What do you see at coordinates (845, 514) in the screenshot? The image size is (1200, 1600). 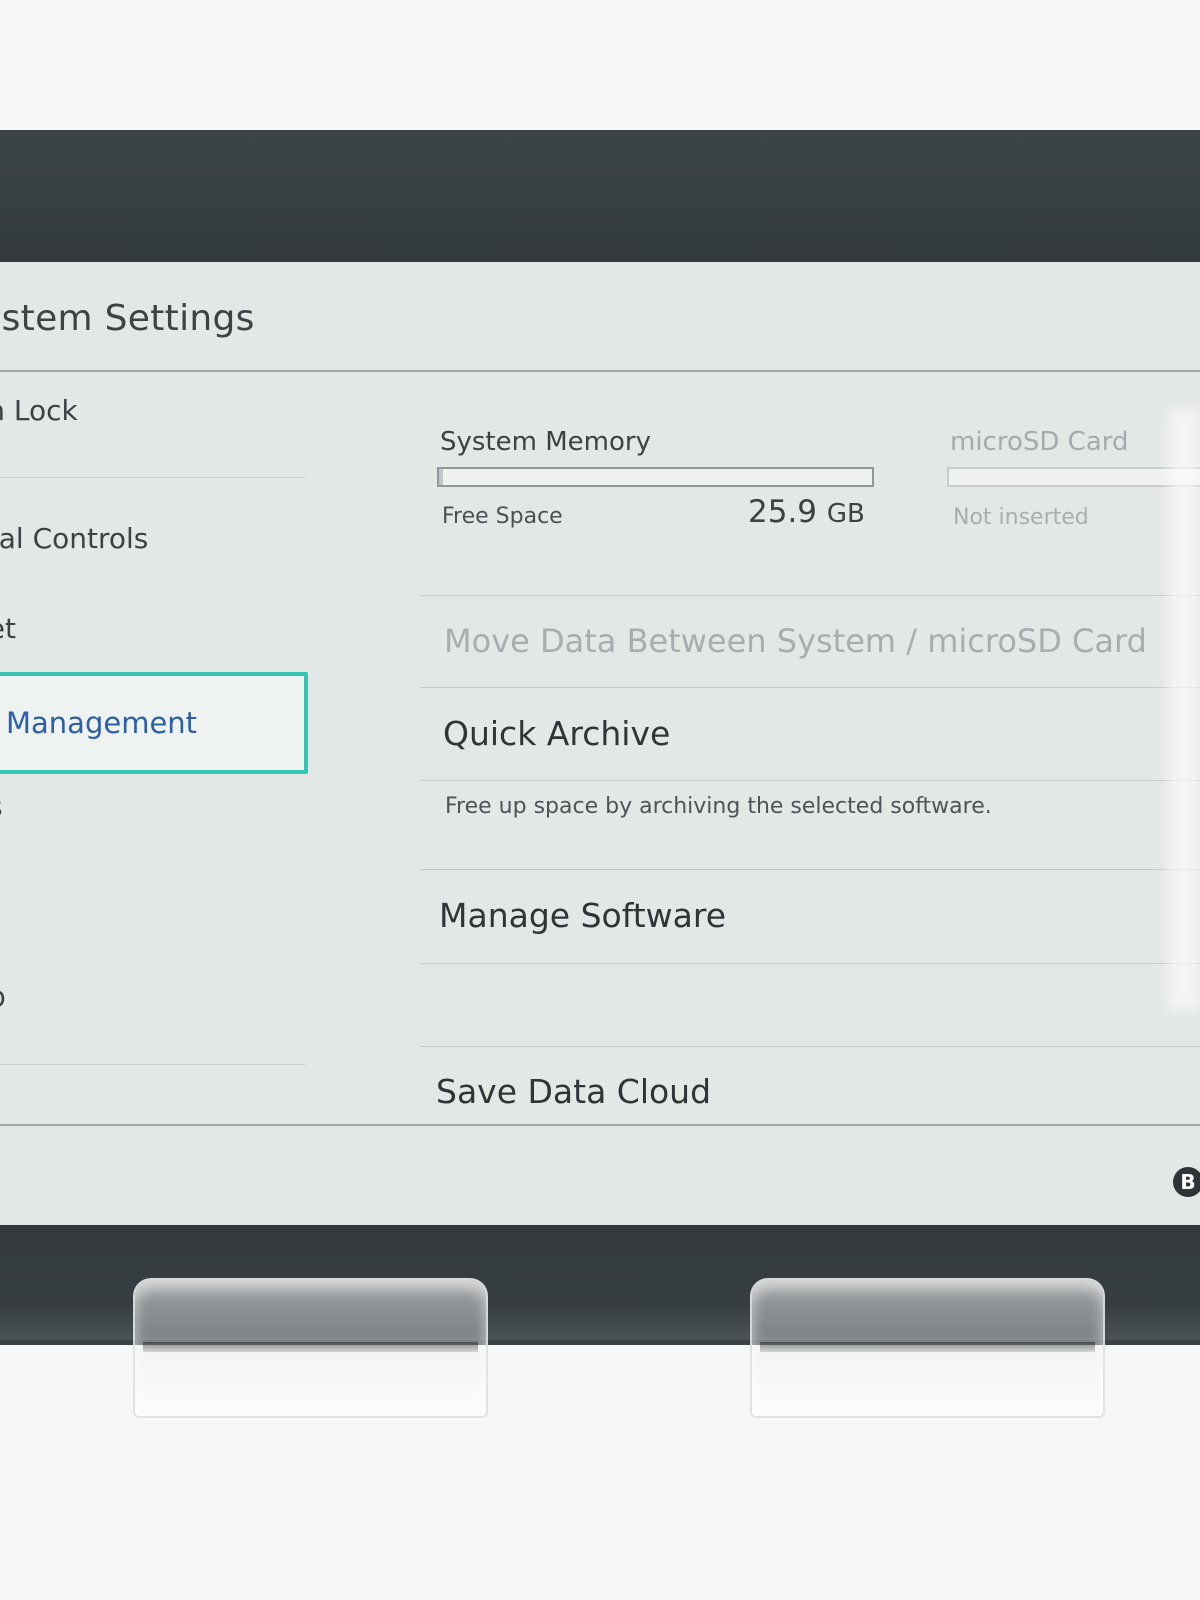 I see `free-space-unit: GB` at bounding box center [845, 514].